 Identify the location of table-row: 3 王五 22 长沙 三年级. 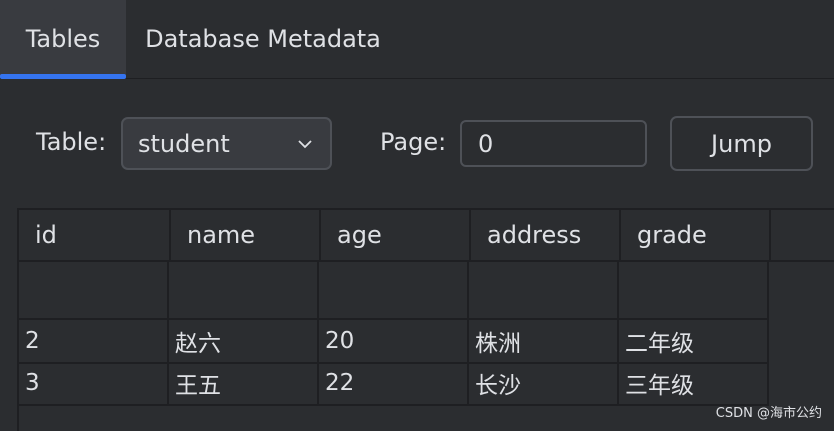
(394, 384).